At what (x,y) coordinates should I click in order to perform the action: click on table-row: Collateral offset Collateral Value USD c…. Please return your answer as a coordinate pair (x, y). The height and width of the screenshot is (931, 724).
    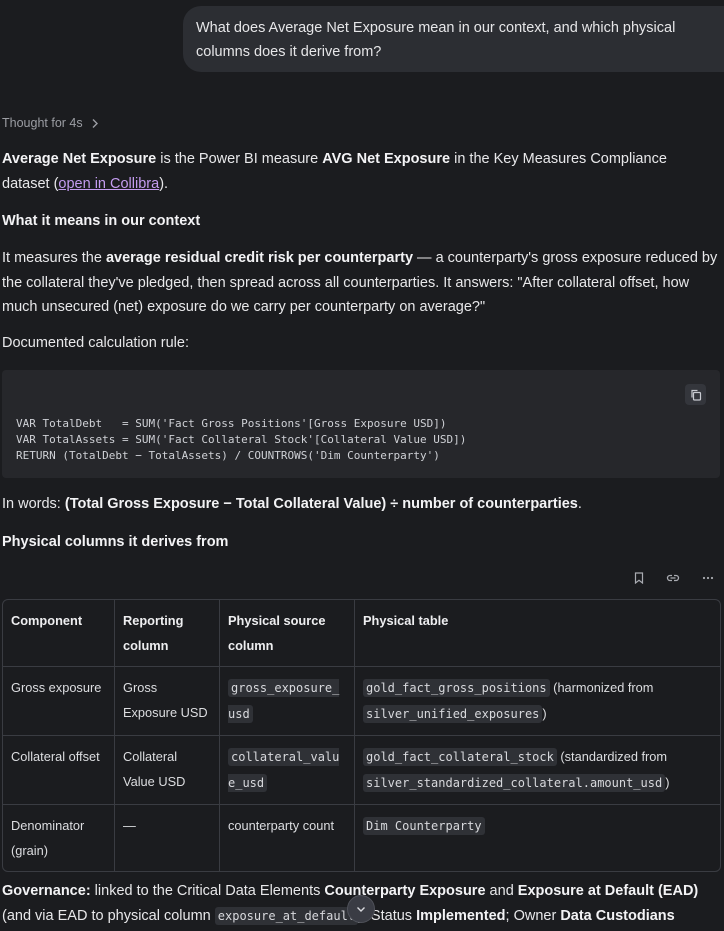
    Looking at the image, I should click on (361, 770).